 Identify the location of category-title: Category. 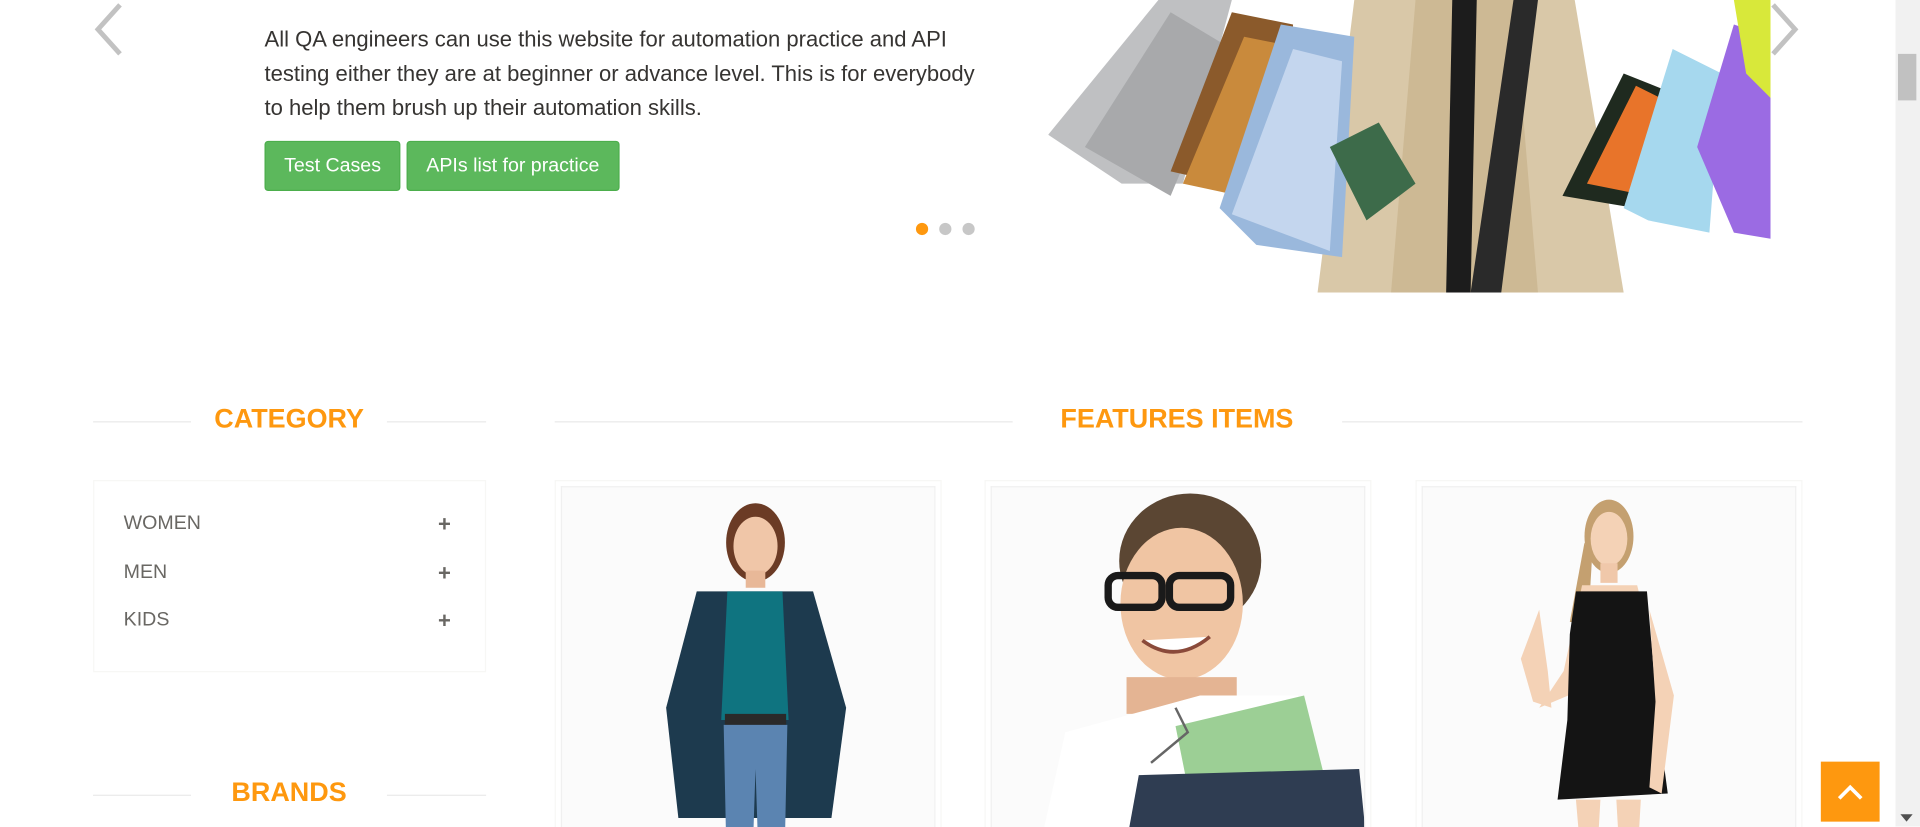
(289, 418).